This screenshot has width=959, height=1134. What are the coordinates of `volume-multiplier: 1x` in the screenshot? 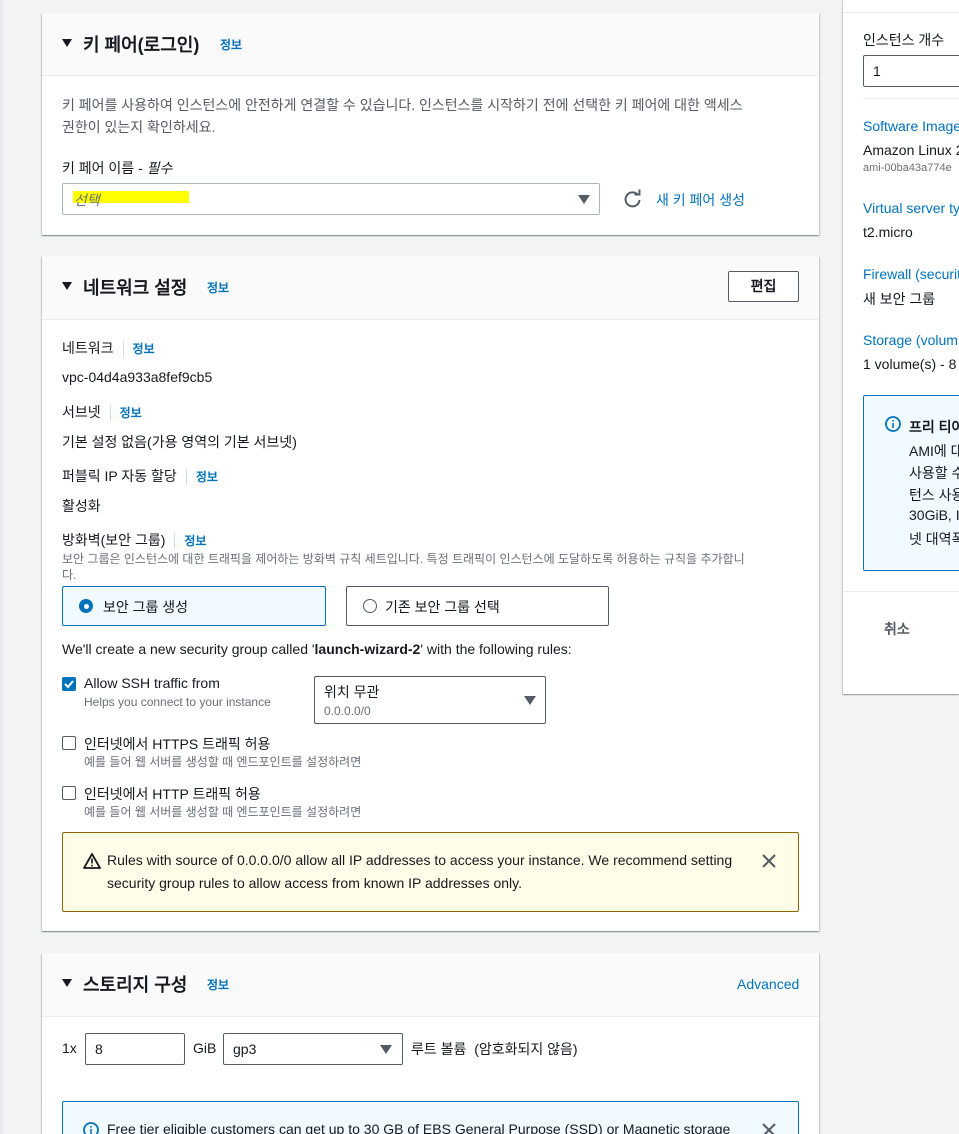 It's located at (69, 1048).